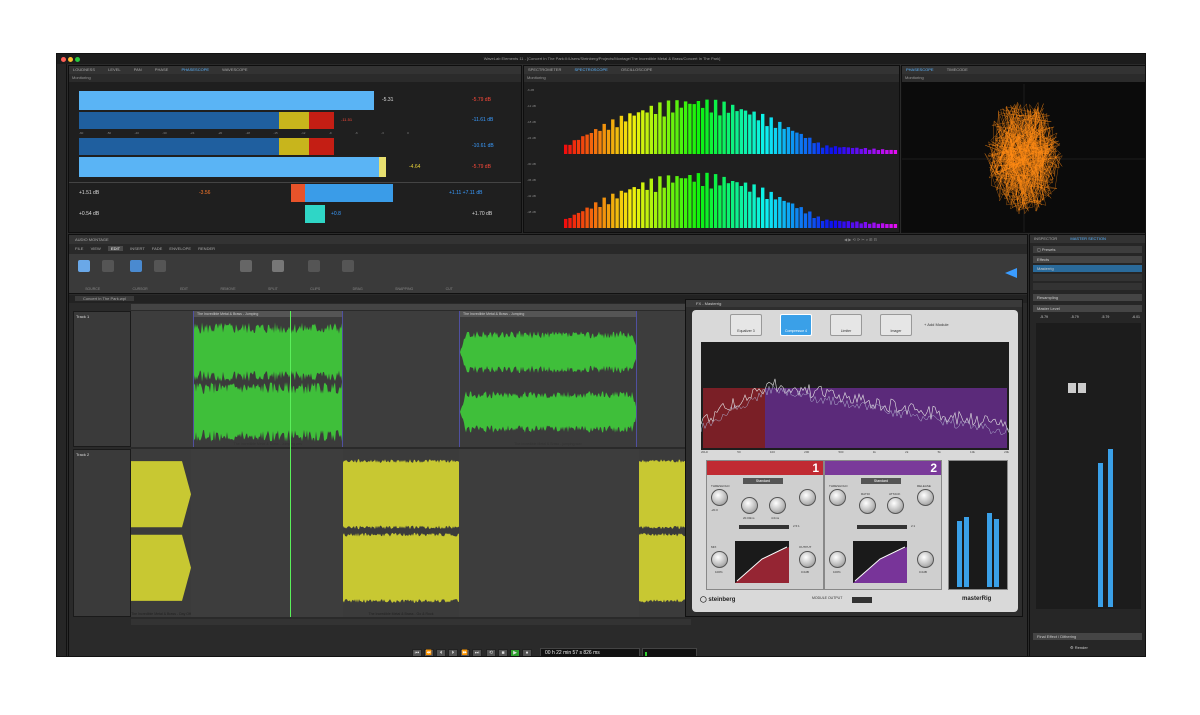  Describe the element at coordinates (1082, 388) in the screenshot. I see `master-fader-right` at that location.